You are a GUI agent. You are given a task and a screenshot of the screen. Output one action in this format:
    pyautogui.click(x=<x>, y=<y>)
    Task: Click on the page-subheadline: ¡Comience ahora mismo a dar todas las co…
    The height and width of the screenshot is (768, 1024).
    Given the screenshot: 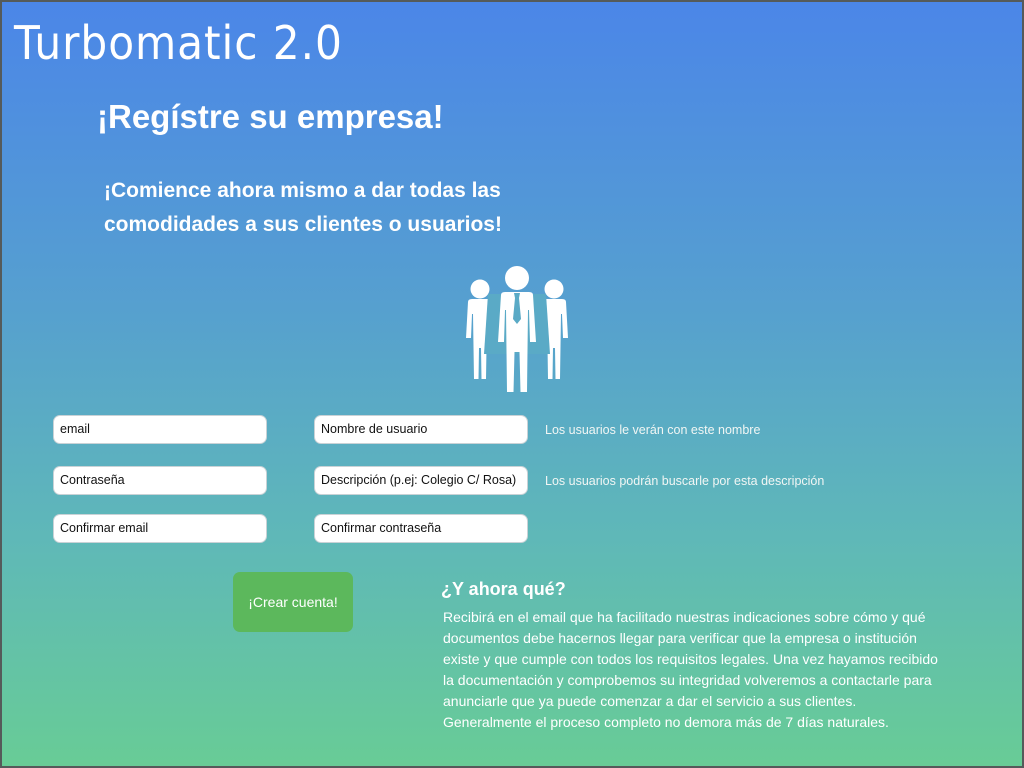 What is the action you would take?
    pyautogui.click(x=303, y=207)
    